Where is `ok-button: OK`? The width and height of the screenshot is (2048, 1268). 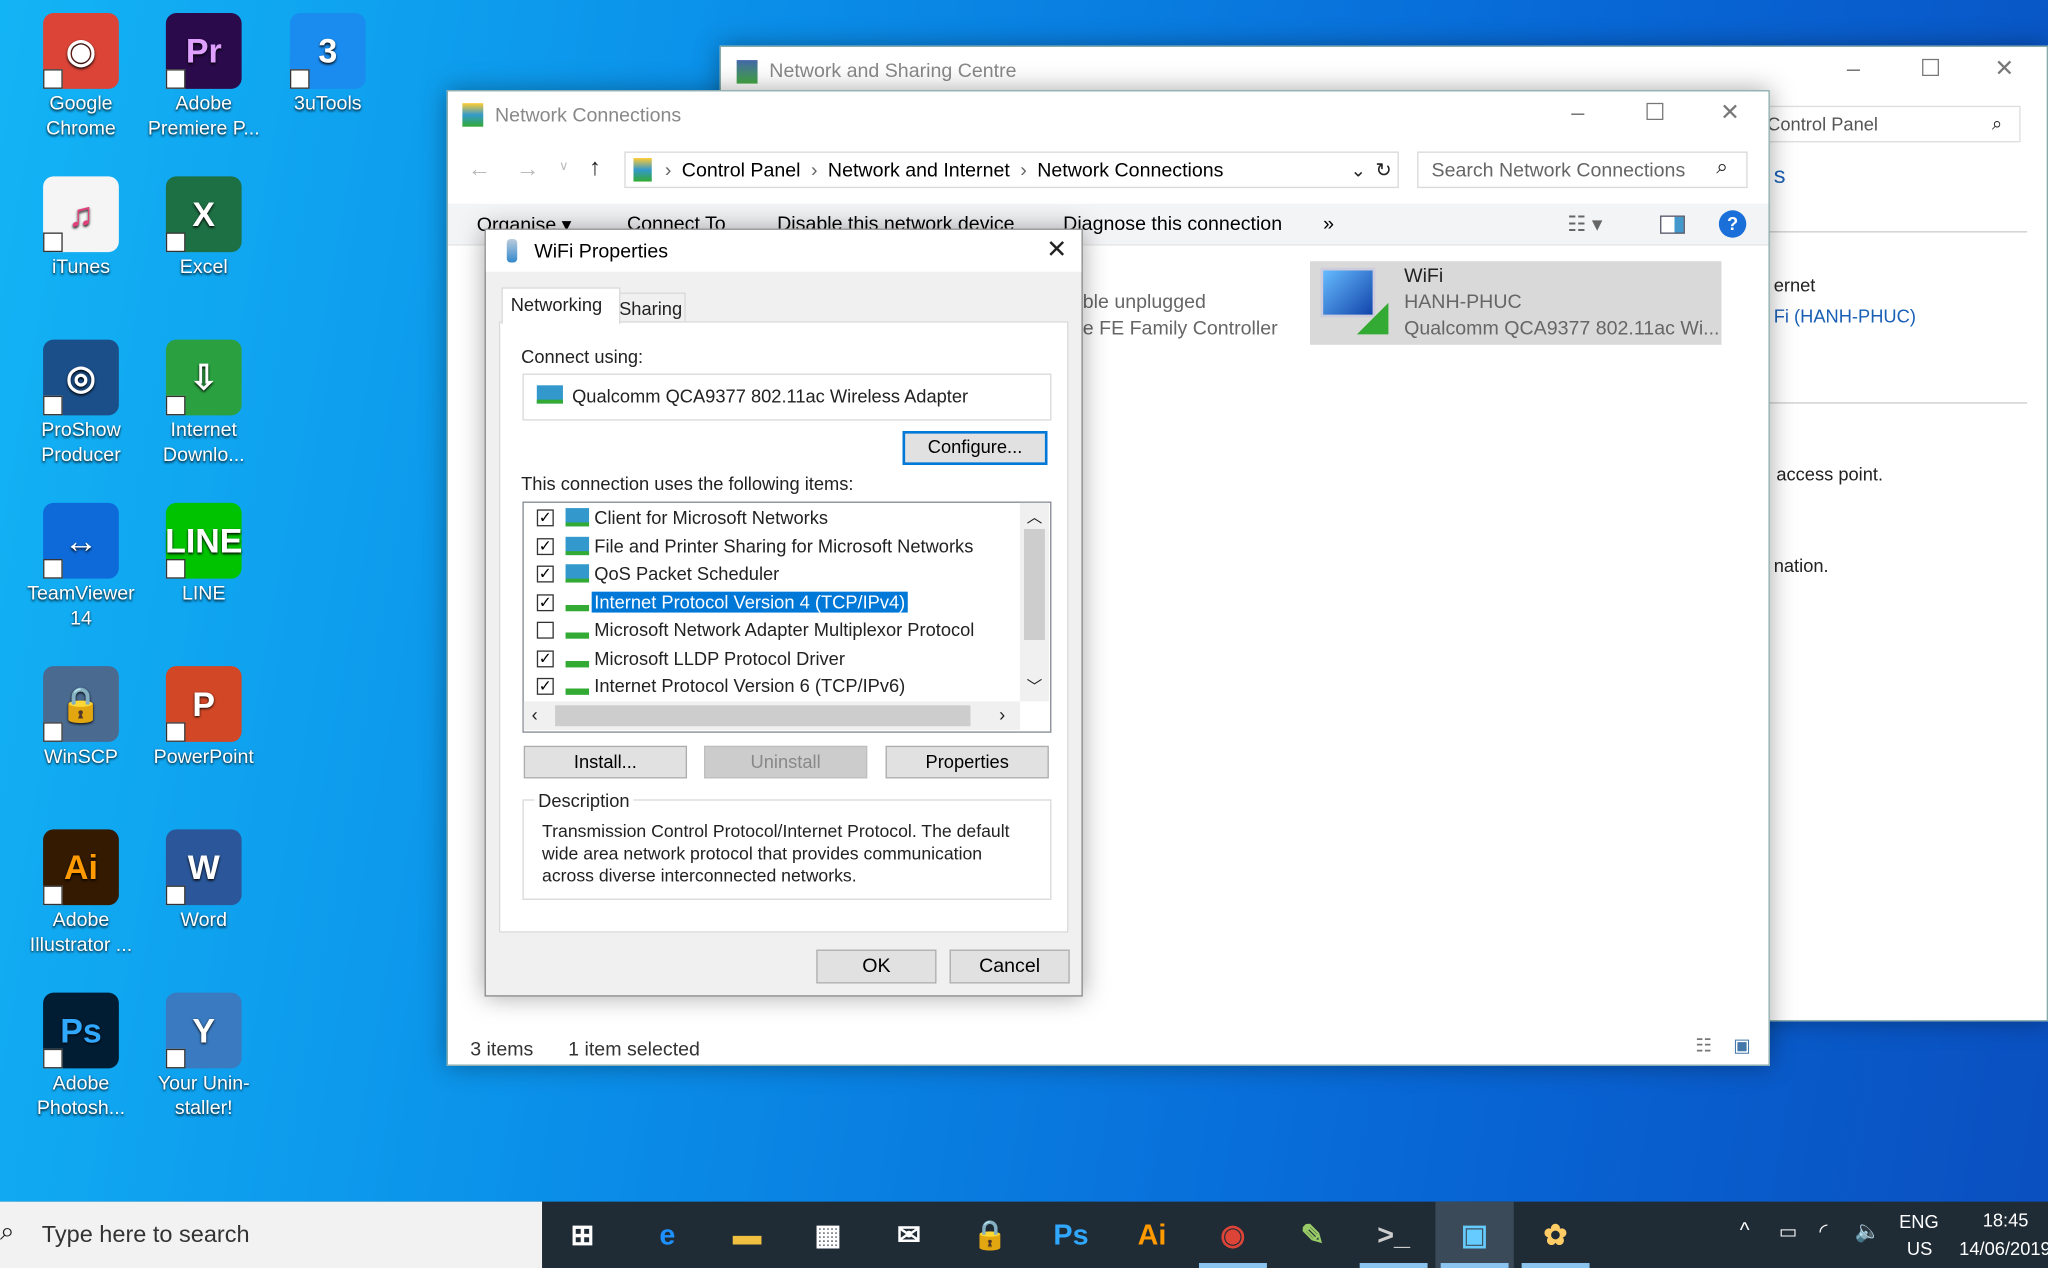 ok-button: OK is located at coordinates (876, 966).